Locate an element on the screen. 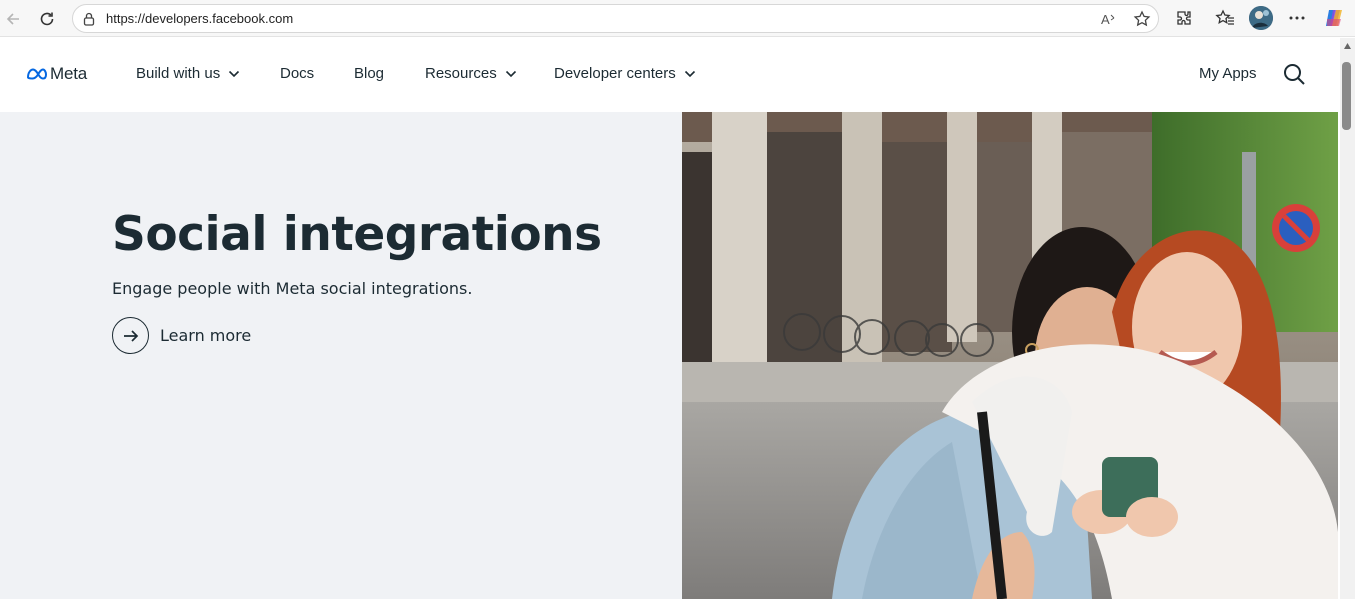 The height and width of the screenshot is (599, 1355). nav-developer-centers: Developer centers is located at coordinates (625, 73).